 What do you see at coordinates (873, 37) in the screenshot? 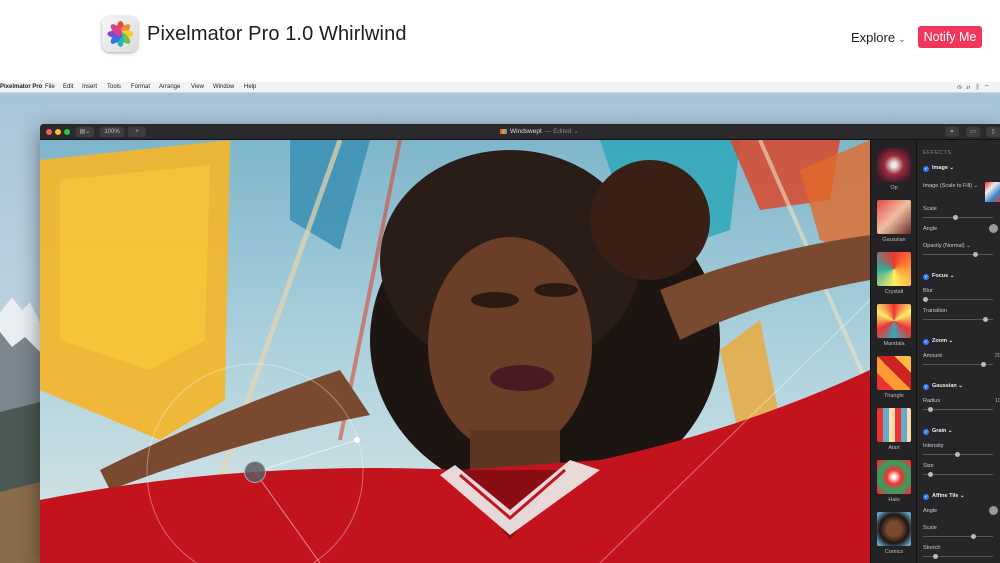
I see `explore-label: Explore` at bounding box center [873, 37].